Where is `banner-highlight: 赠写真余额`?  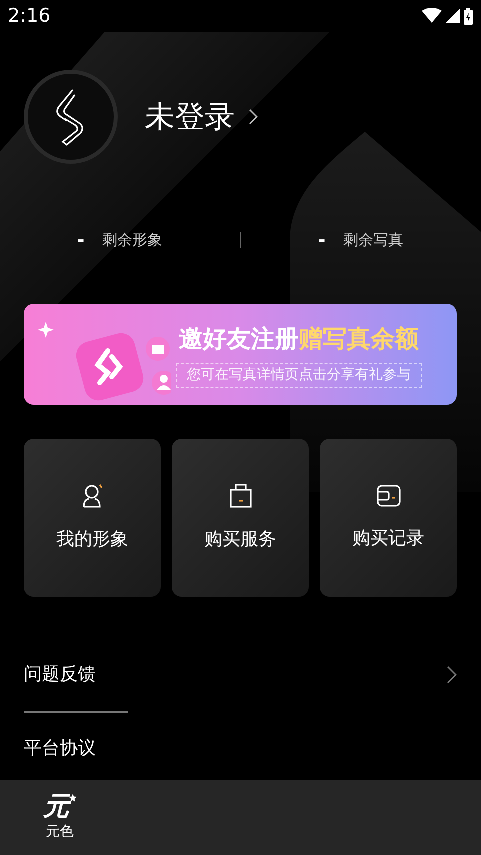 banner-highlight: 赠写真余额 is located at coordinates (359, 339).